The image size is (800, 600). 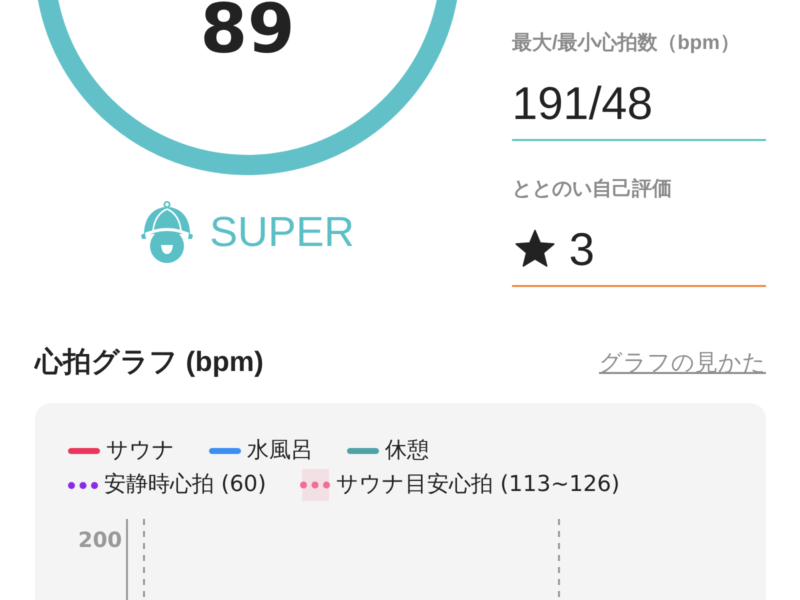 I want to click on score-value: 89, so click(x=247, y=29).